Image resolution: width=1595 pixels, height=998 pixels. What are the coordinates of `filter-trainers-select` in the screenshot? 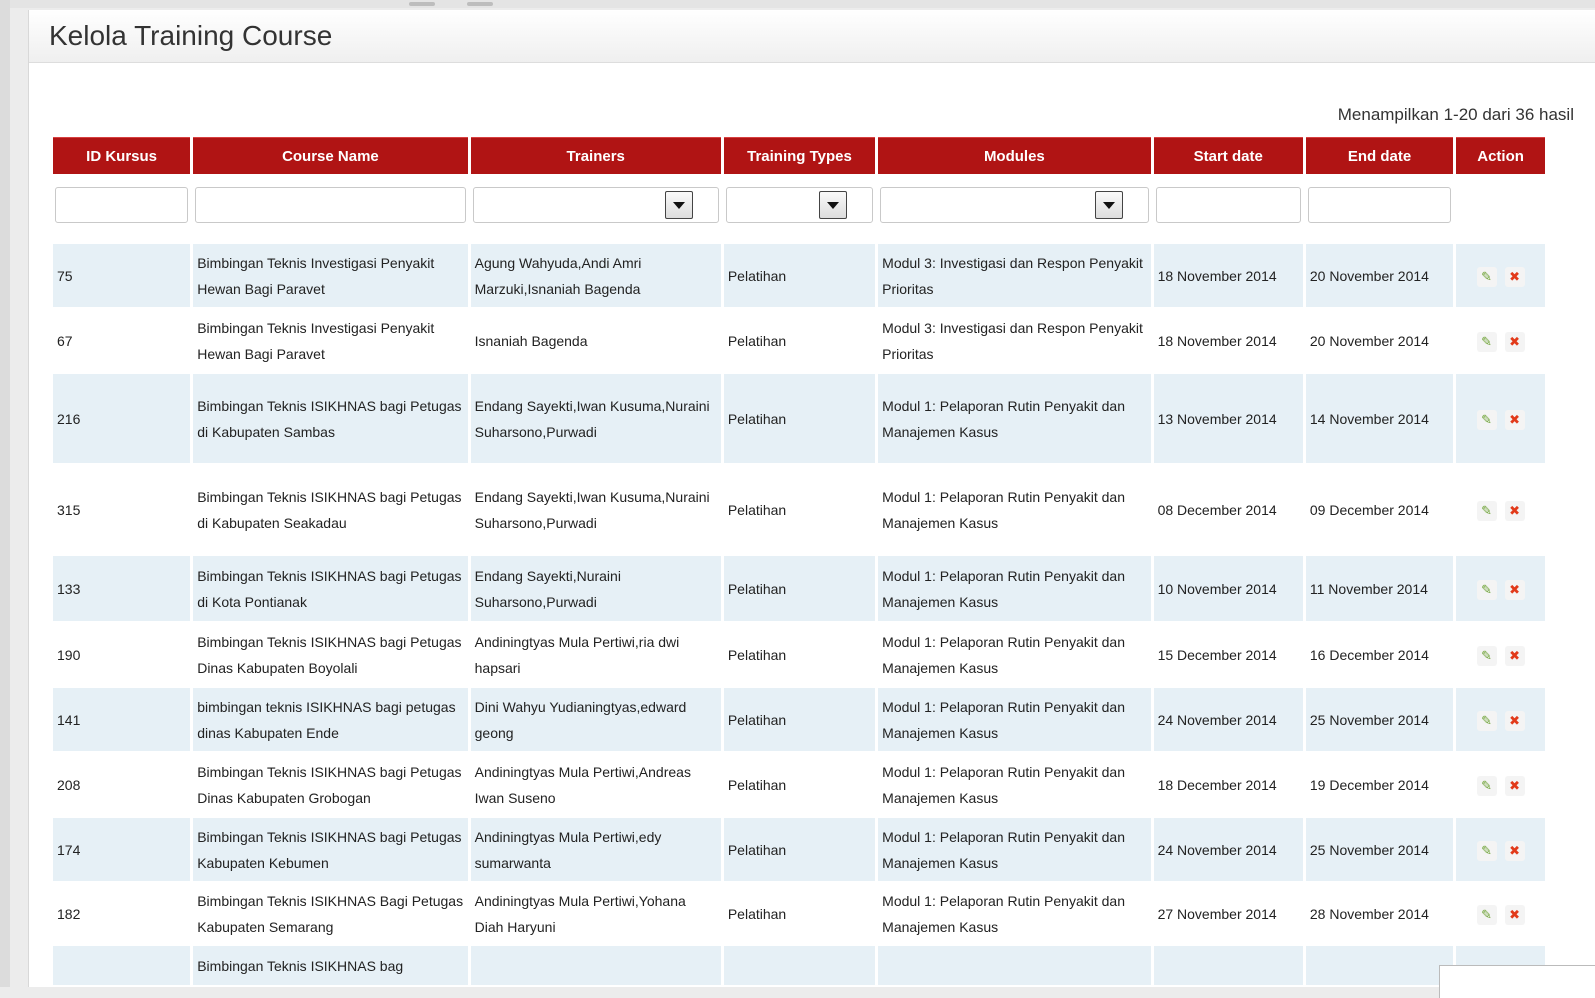 It's located at (595, 205).